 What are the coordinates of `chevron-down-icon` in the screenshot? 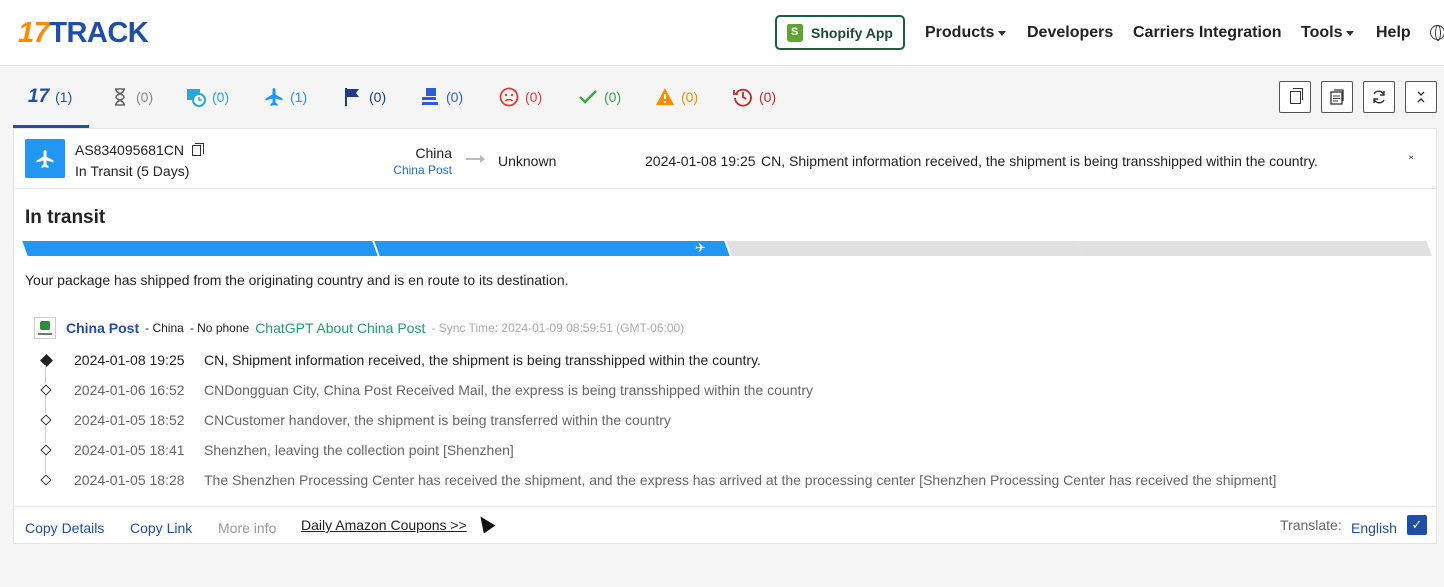 It's located at (1350, 33).